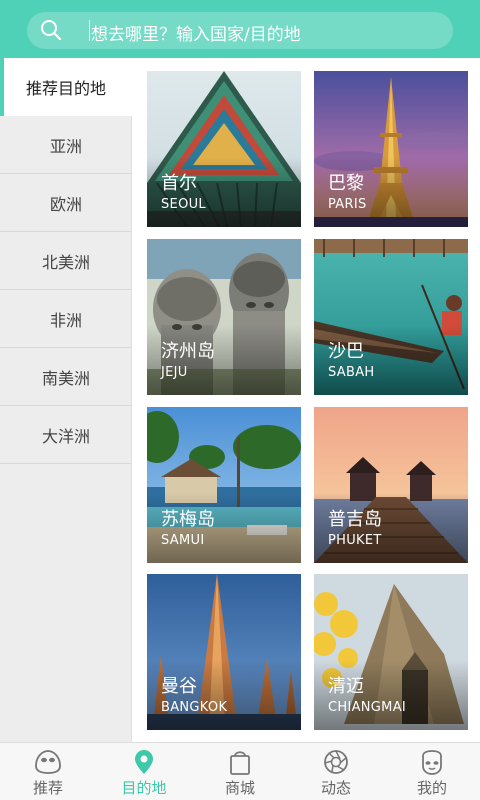  I want to click on destination-name-en: JEJU, so click(174, 372).